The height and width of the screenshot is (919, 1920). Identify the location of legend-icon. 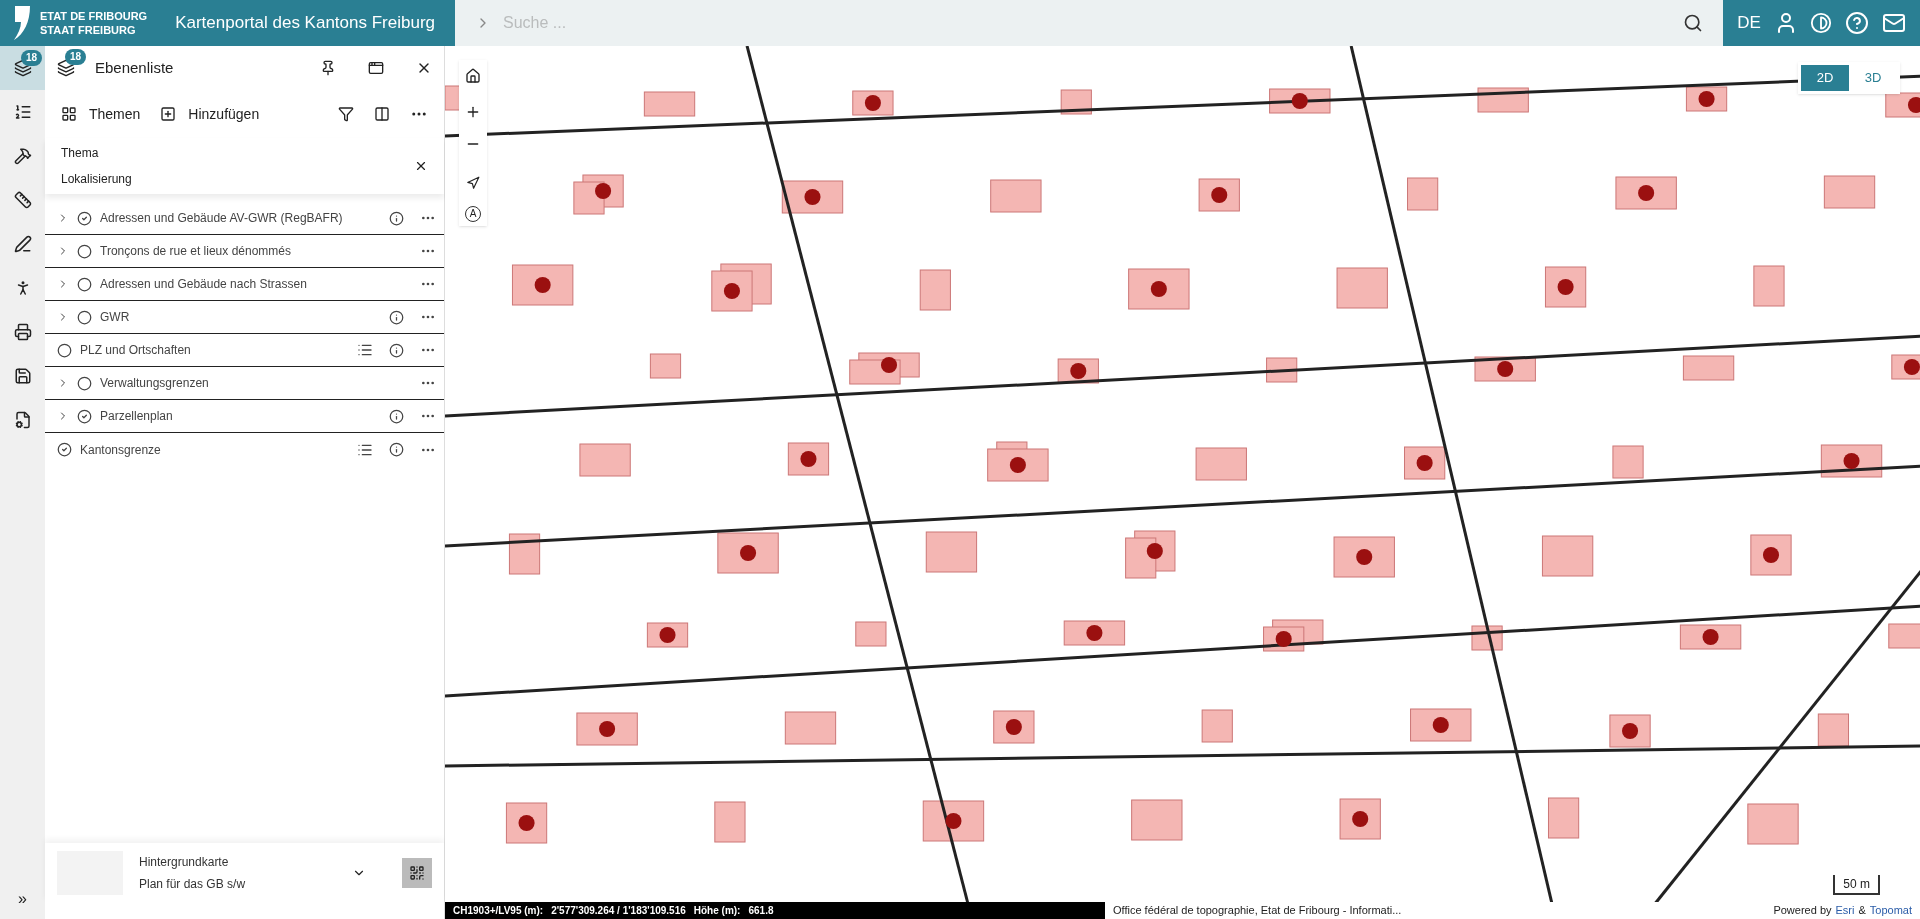
(365, 350).